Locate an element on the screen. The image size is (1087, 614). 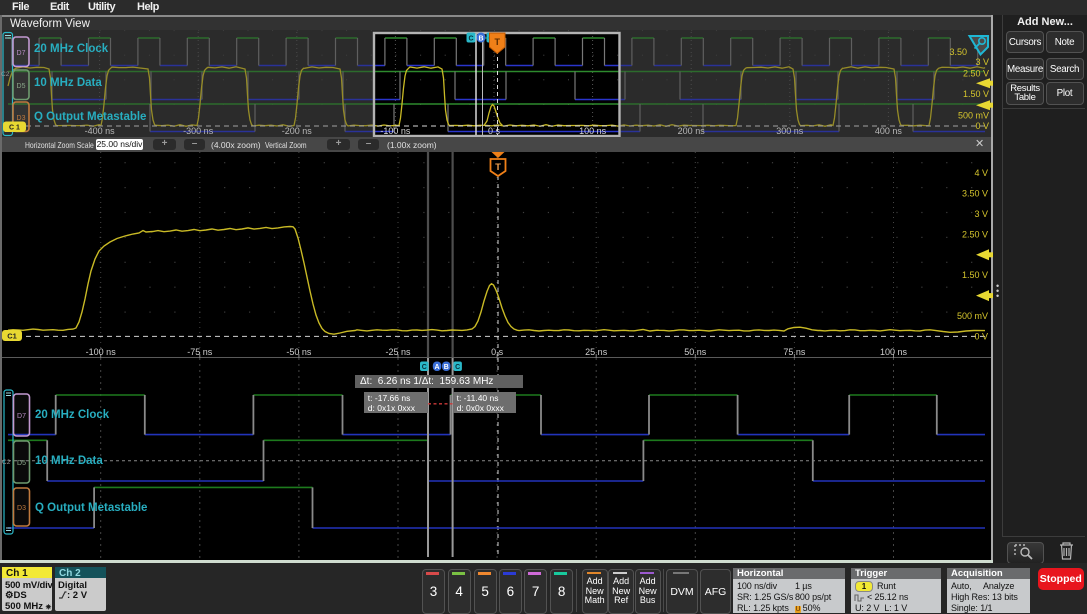
svg-text: C 1 is located at coordinates (14, 128).